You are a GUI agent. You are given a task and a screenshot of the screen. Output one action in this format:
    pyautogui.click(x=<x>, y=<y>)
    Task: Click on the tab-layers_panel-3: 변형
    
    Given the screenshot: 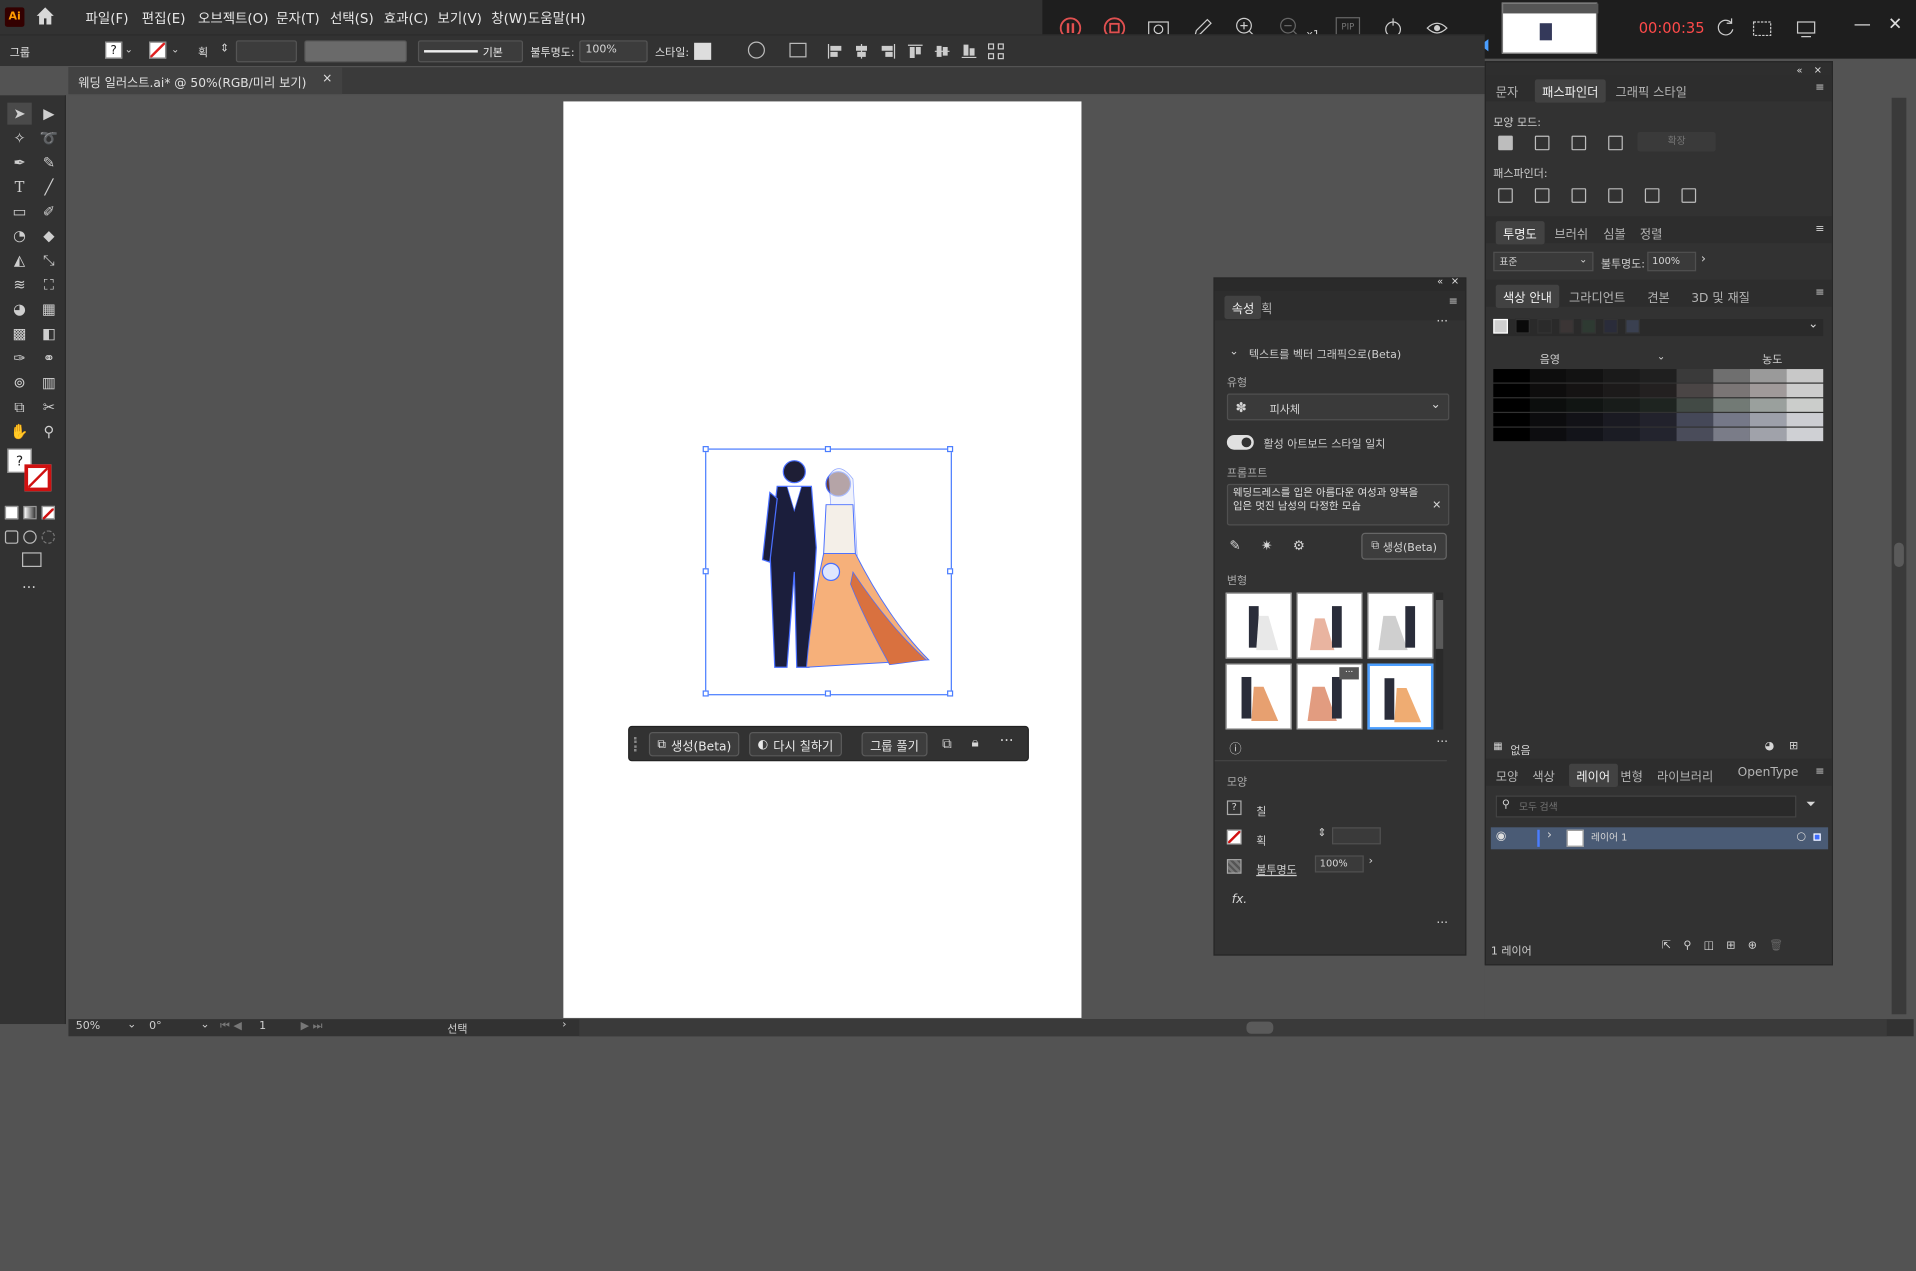 What is the action you would take?
    pyautogui.click(x=1631, y=775)
    